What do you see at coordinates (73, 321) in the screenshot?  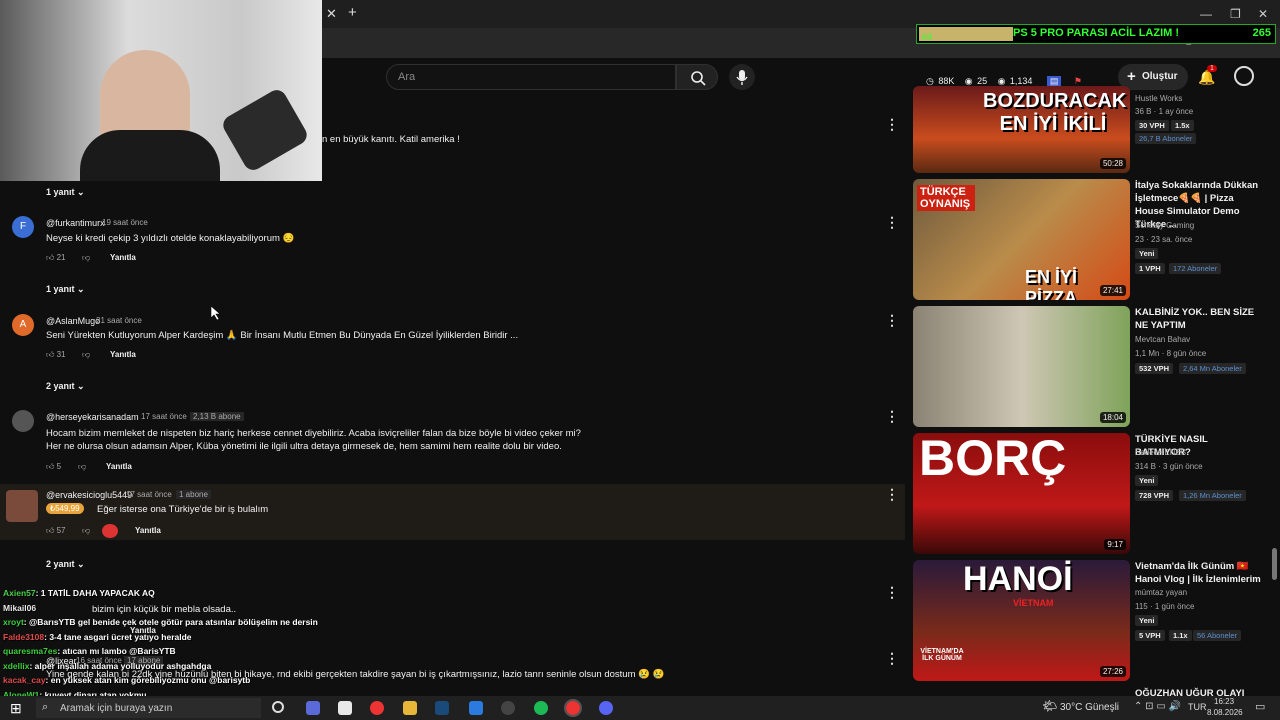 I see `comment-author: @AslanMugo` at bounding box center [73, 321].